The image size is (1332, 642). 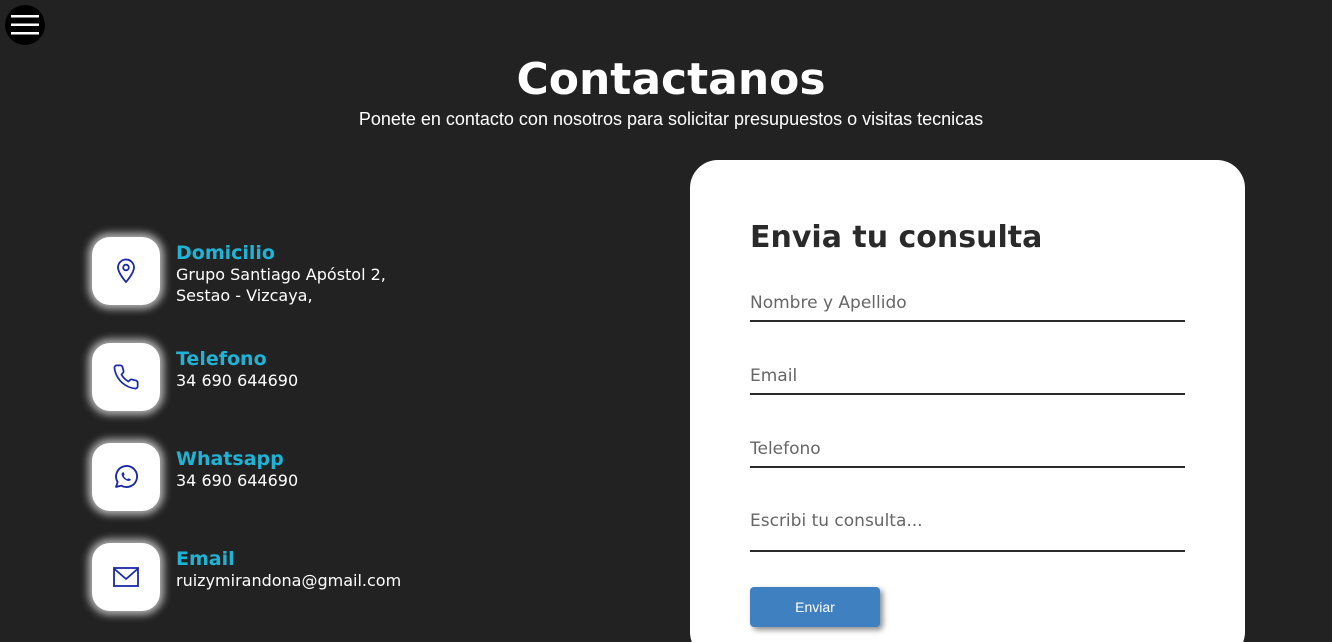 I want to click on name-input, so click(x=967, y=304).